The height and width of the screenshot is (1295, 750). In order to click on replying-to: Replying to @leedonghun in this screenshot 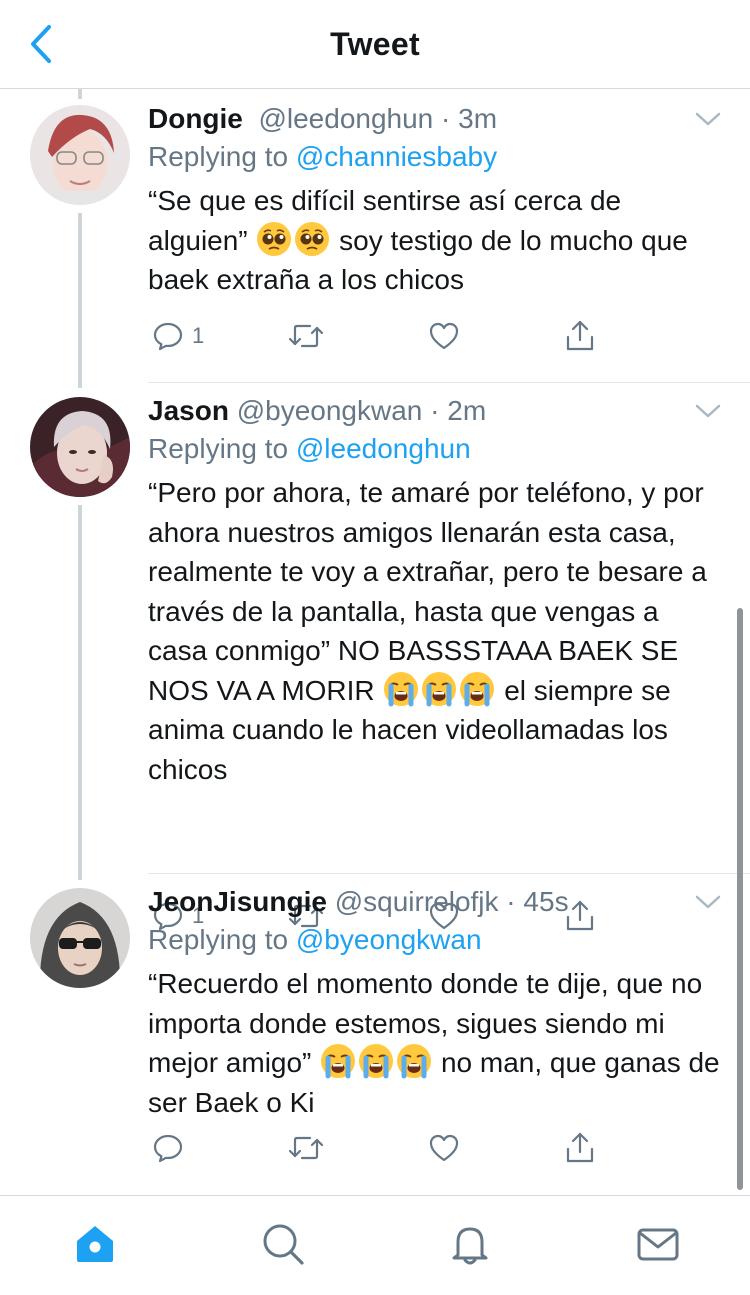, I will do `click(309, 448)`.